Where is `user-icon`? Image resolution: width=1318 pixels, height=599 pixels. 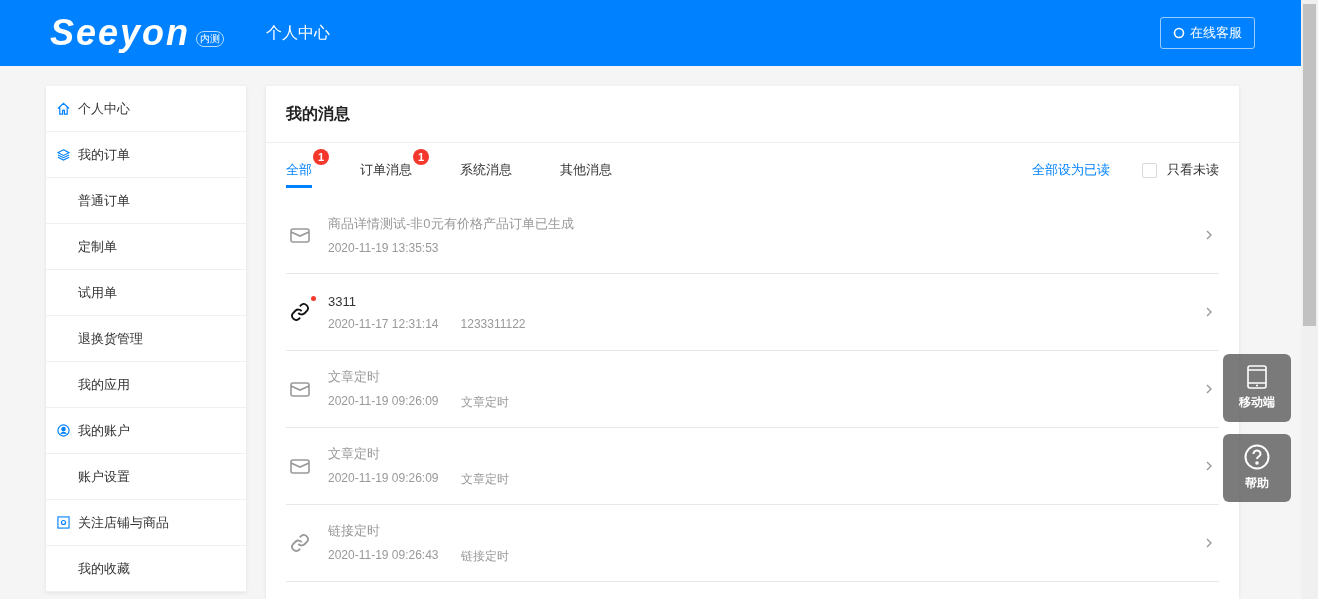
user-icon is located at coordinates (63, 430).